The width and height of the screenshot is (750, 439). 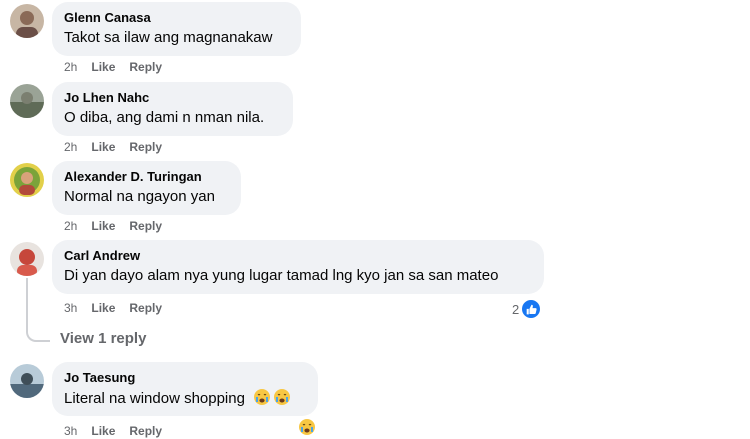 What do you see at coordinates (298, 256) in the screenshot?
I see `comment-author: Carl Andrew` at bounding box center [298, 256].